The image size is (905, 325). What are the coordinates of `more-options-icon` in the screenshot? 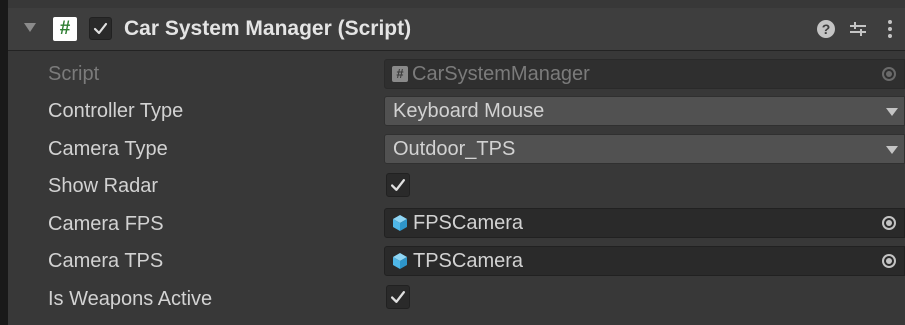 It's located at (890, 29).